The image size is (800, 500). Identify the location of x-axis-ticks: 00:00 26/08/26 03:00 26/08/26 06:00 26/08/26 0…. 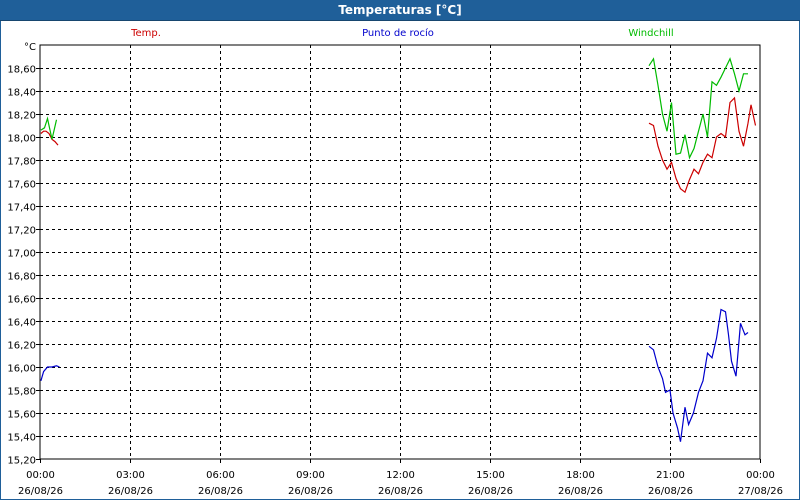
(400, 478).